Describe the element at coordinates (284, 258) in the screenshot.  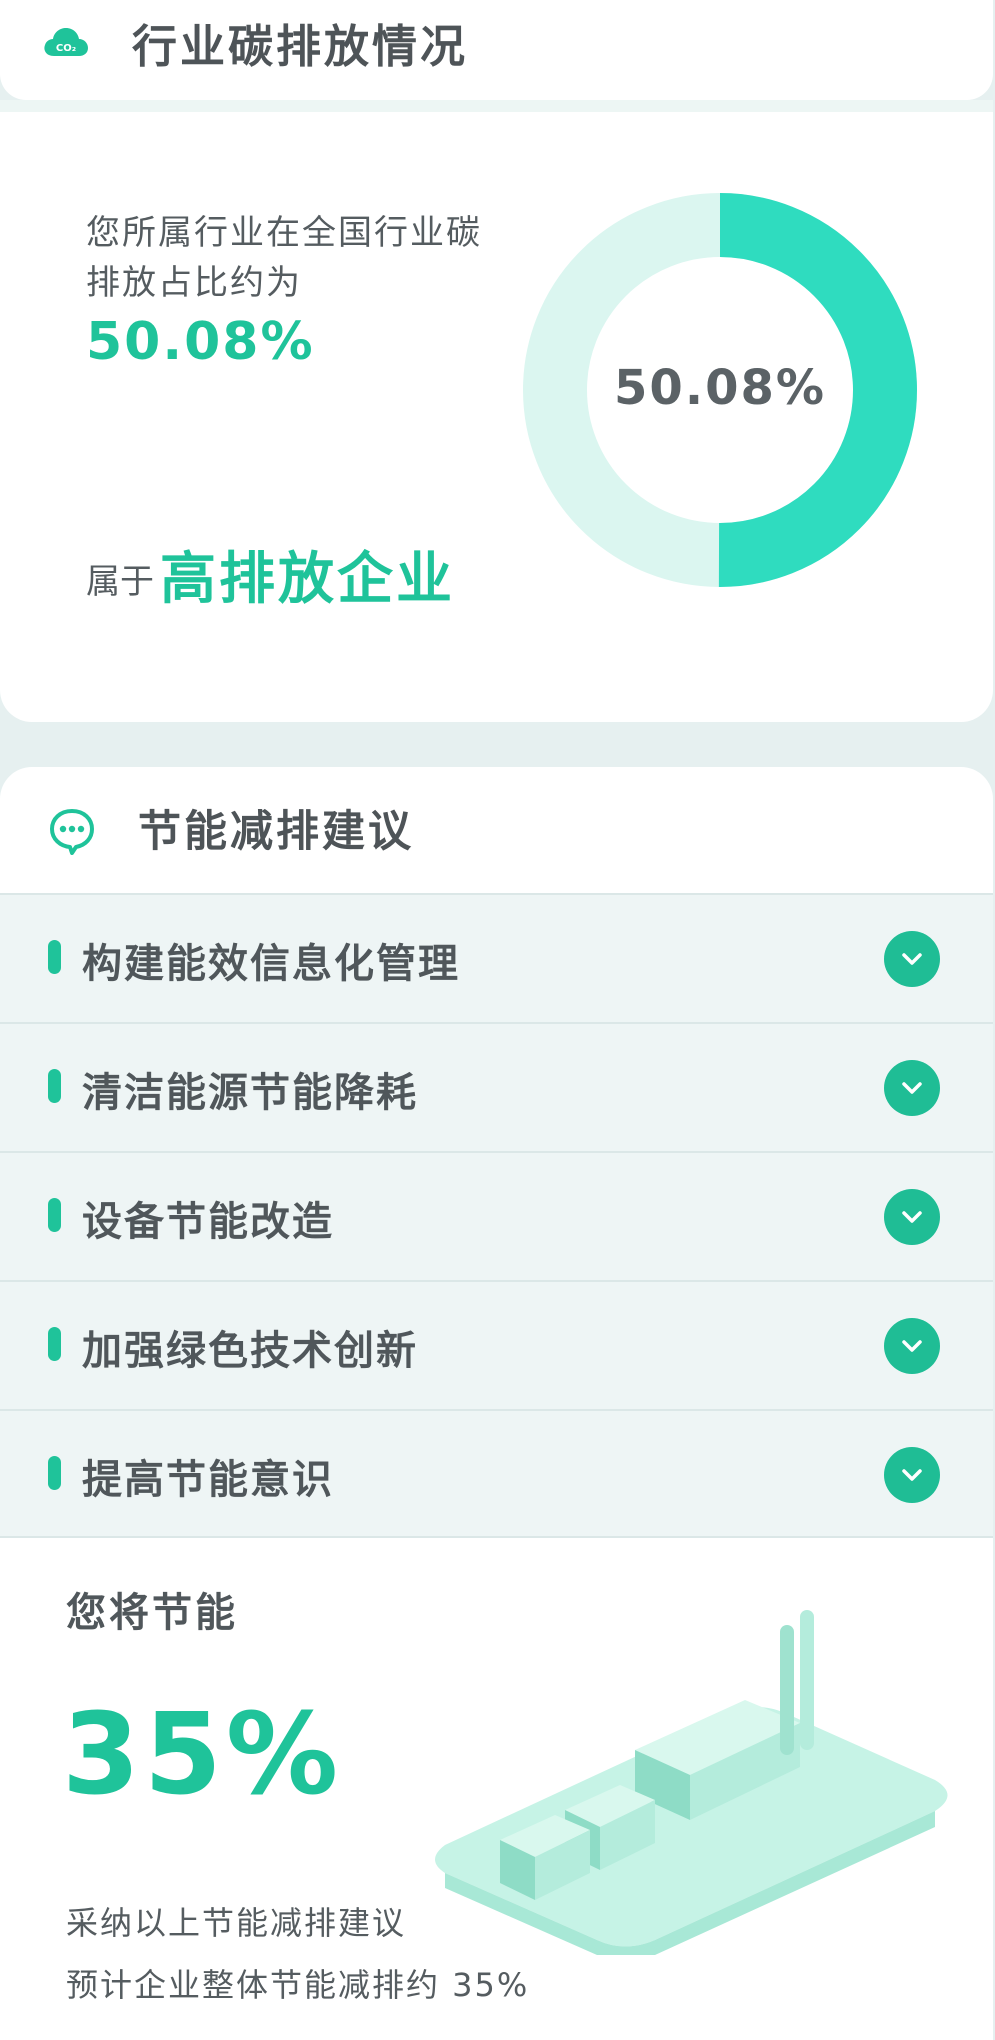
I see `share-description: 您所属行业在全国行业碳排放占比约为` at that location.